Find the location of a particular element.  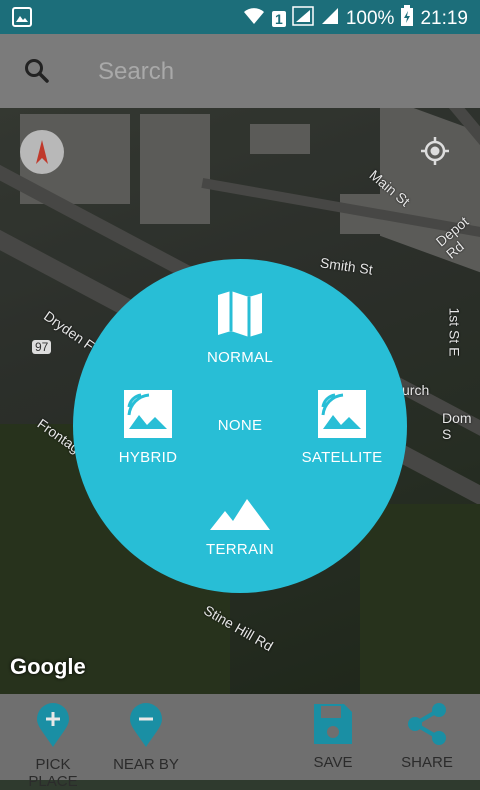

none-label: NONE is located at coordinates (240, 425).